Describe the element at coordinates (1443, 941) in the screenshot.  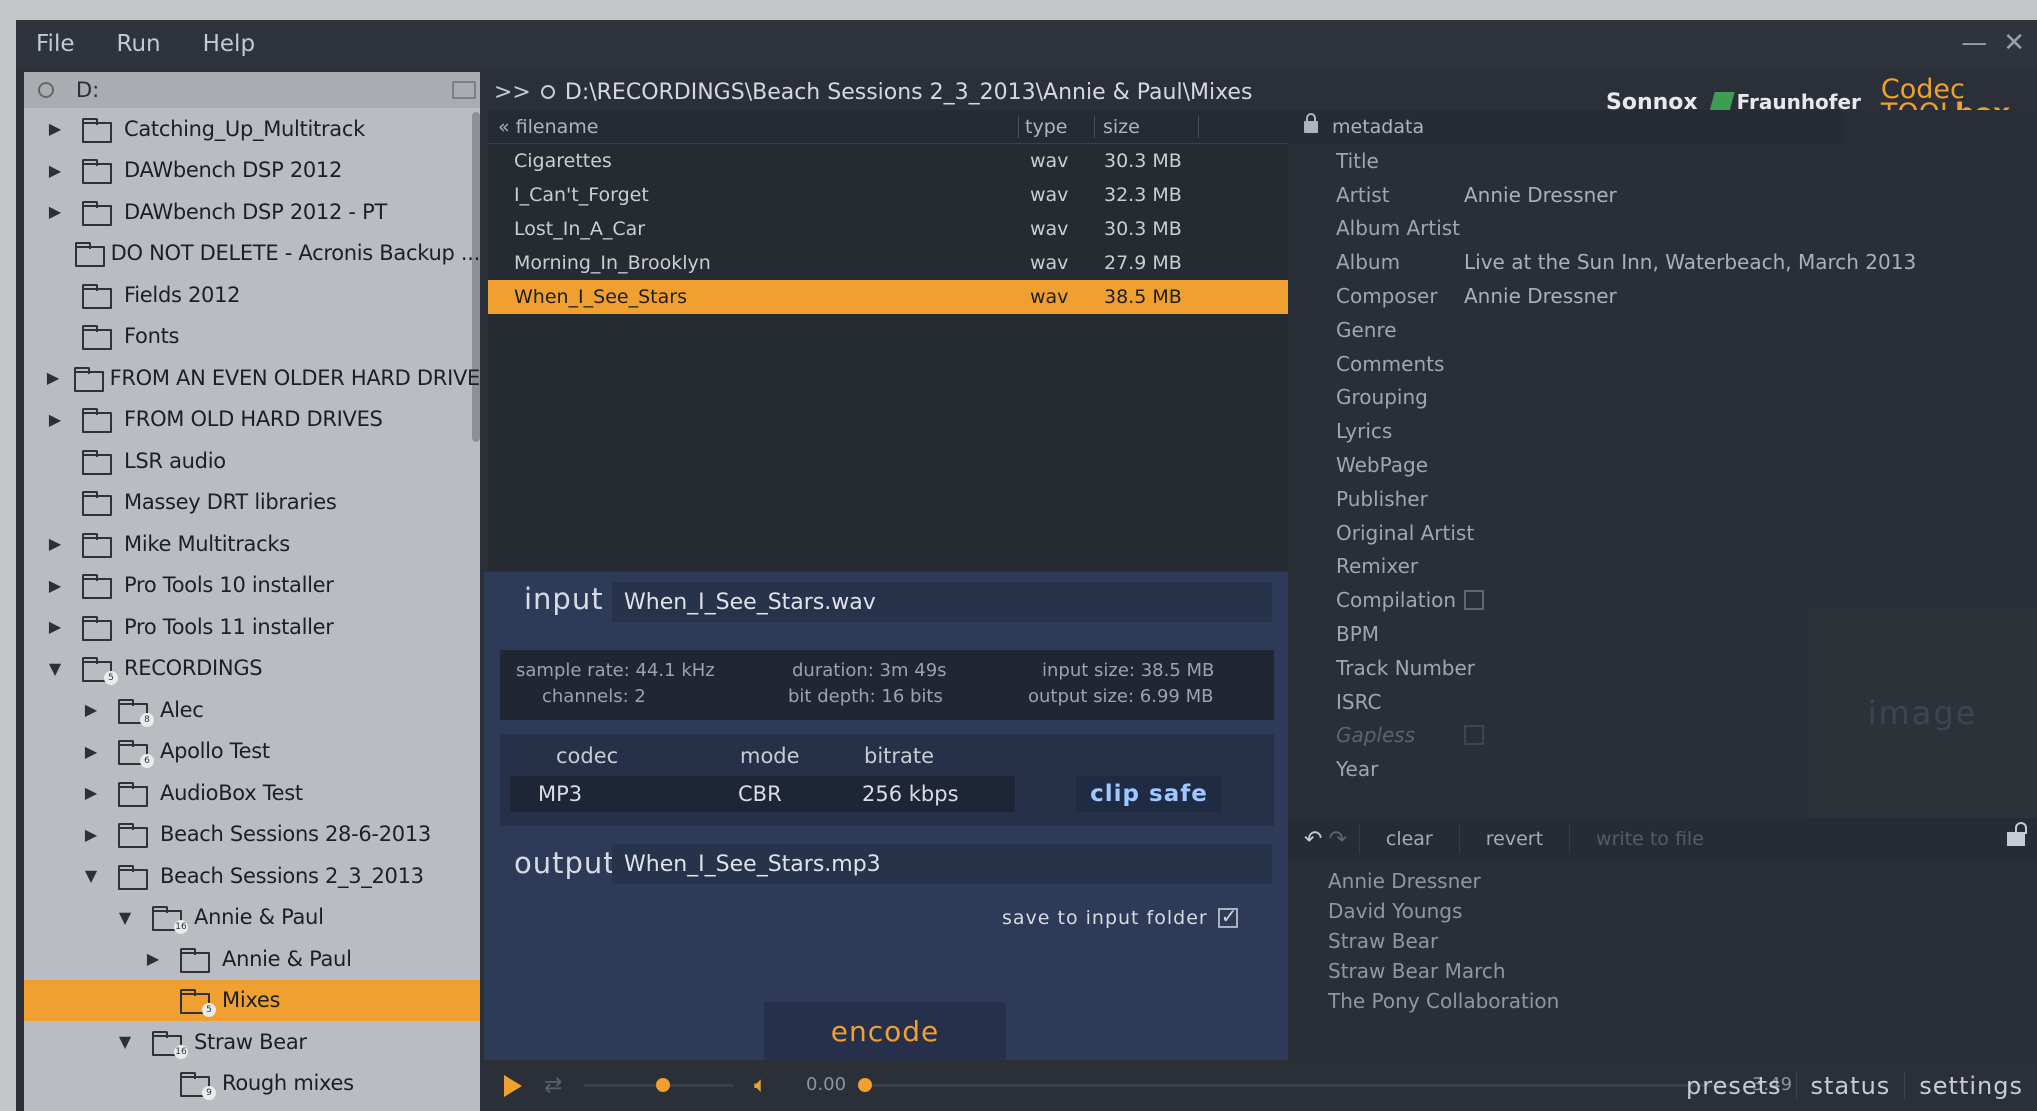
I see `suggestion-item: Straw Bear` at that location.